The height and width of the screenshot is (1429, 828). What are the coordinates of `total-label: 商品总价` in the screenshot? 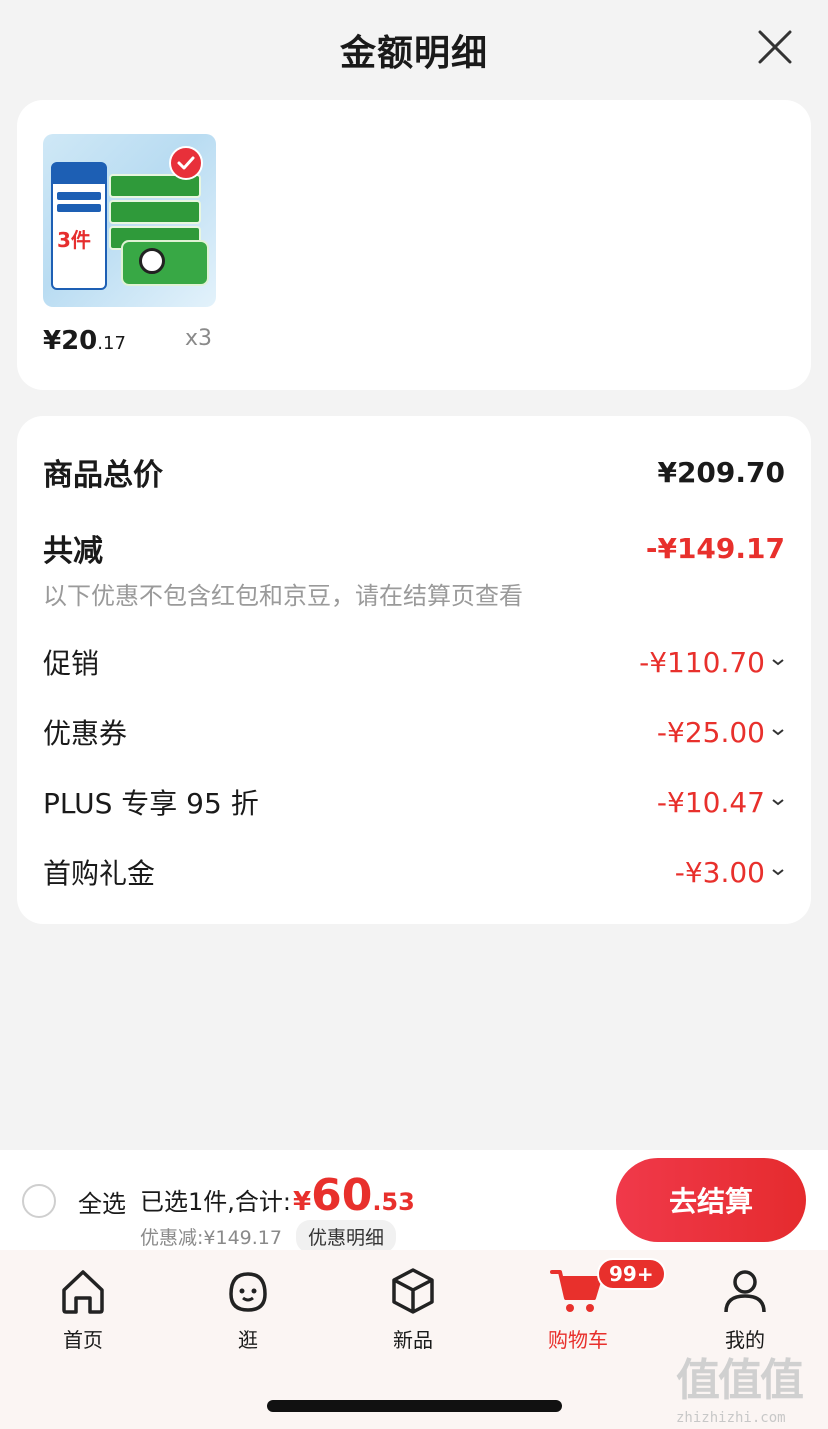 It's located at (103, 475).